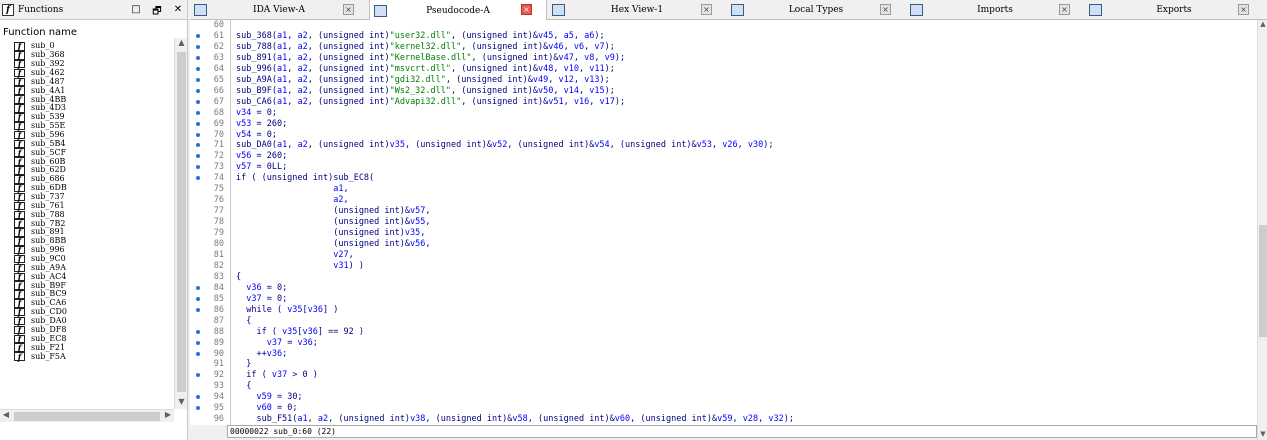  What do you see at coordinates (723, 299) in the screenshot?
I see `code-line: 85 v37 = 0;` at bounding box center [723, 299].